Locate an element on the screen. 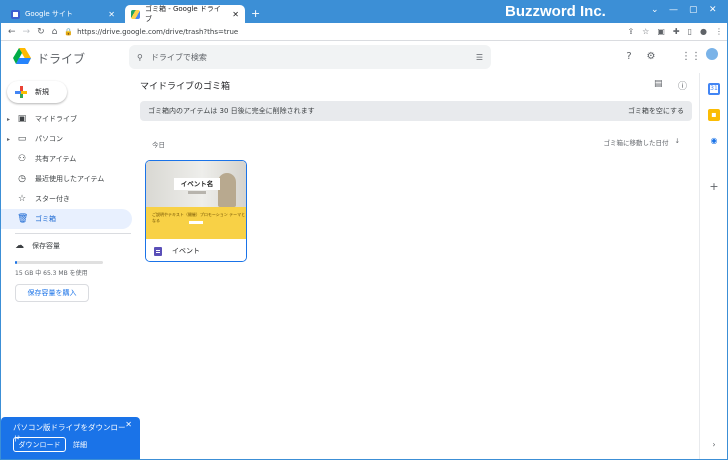 Image resolution: width=728 pixels, height=460 pixels. empty-trash-button: ゴミ箱を空にする is located at coordinates (656, 111).